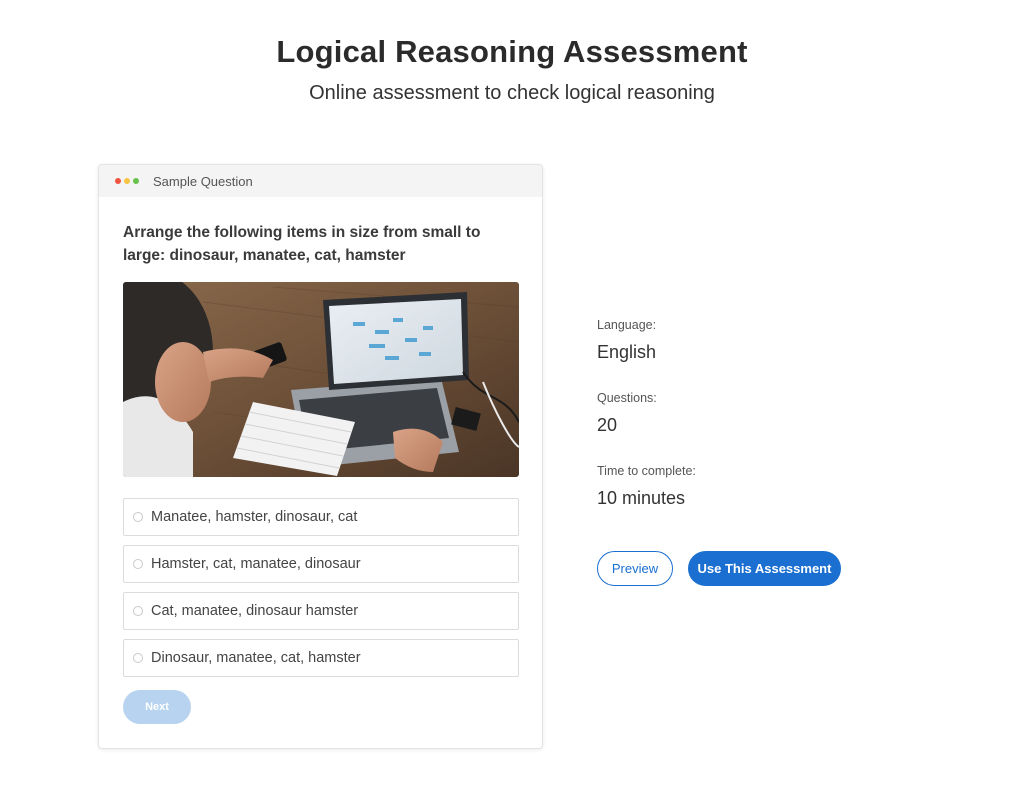 This screenshot has width=1024, height=788. Describe the element at coordinates (646, 471) in the screenshot. I see `time-label: Time to complete:` at that location.